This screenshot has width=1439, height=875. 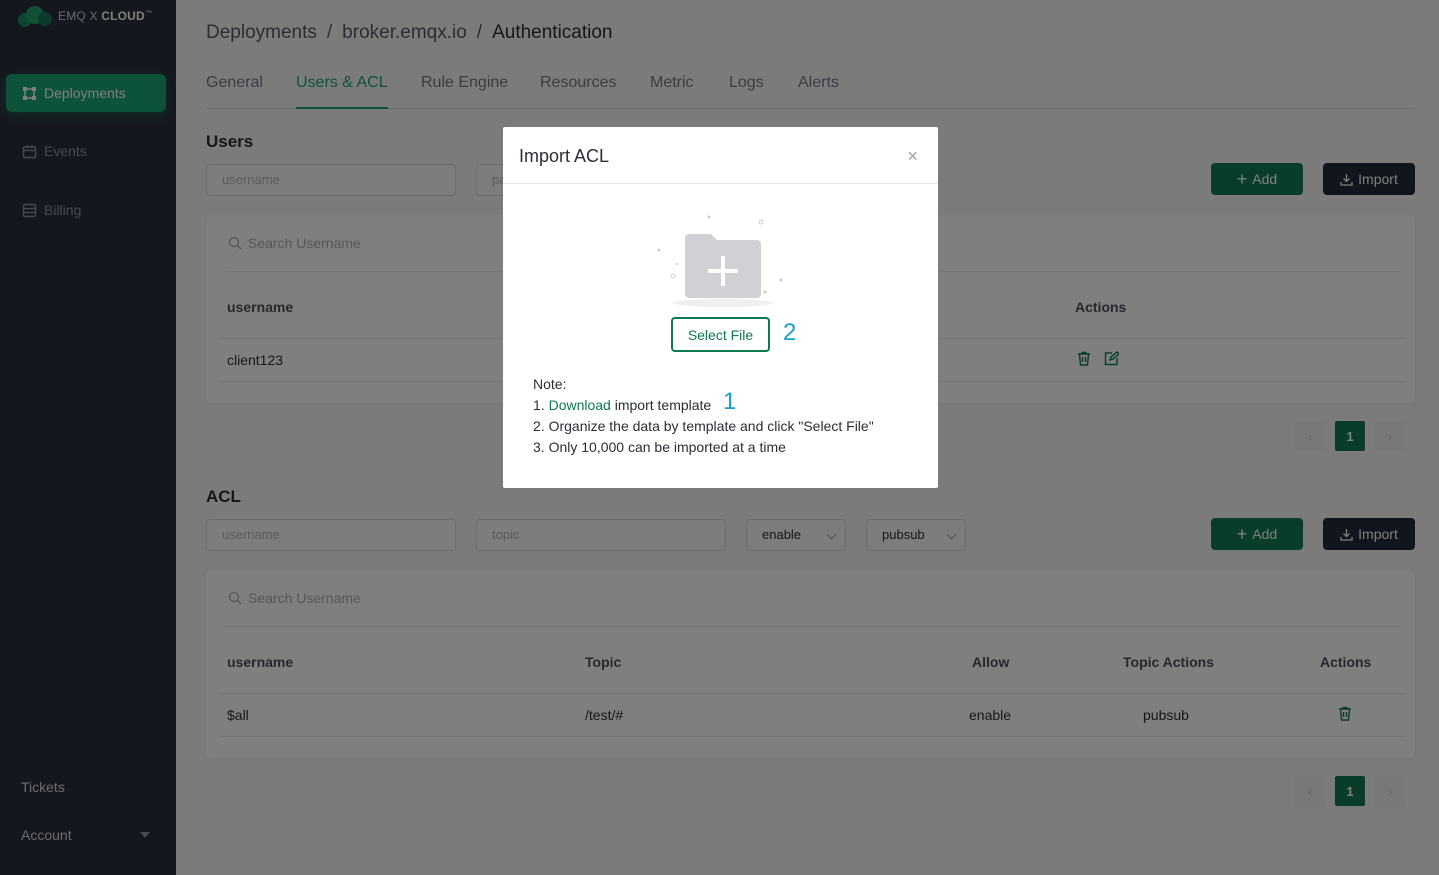 What do you see at coordinates (622, 405) in the screenshot?
I see `note-1: 1. Download import template` at bounding box center [622, 405].